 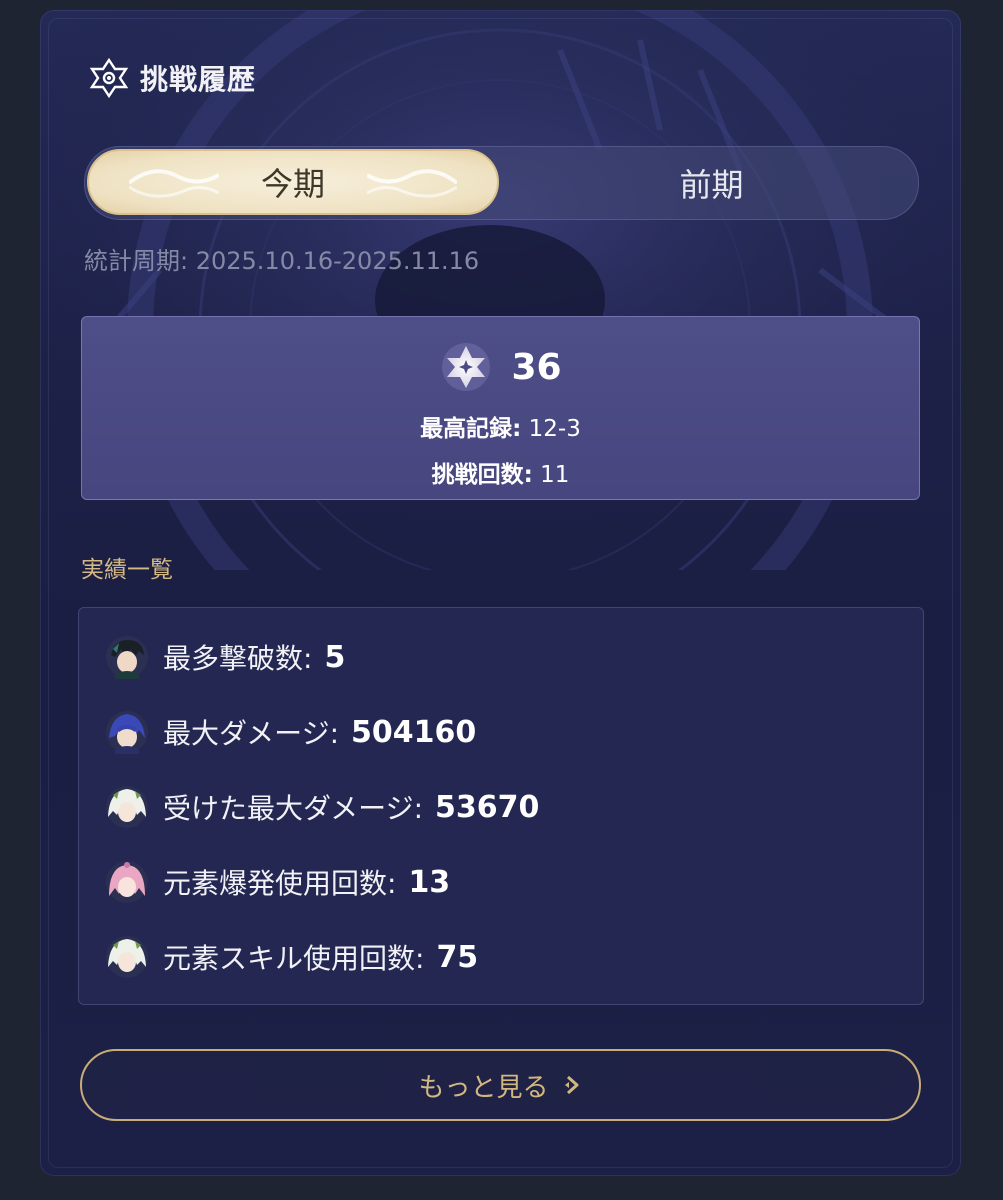 What do you see at coordinates (127, 657) in the screenshot?
I see `character-avatar-dark-hair` at bounding box center [127, 657].